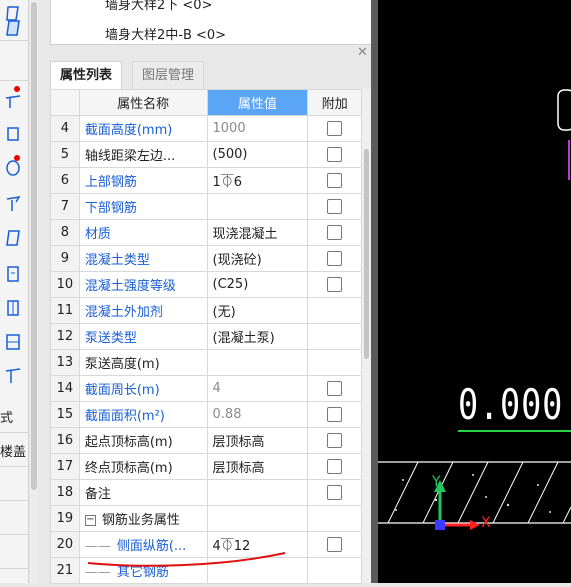  I want to click on property-value-cell: (500), so click(257, 154).